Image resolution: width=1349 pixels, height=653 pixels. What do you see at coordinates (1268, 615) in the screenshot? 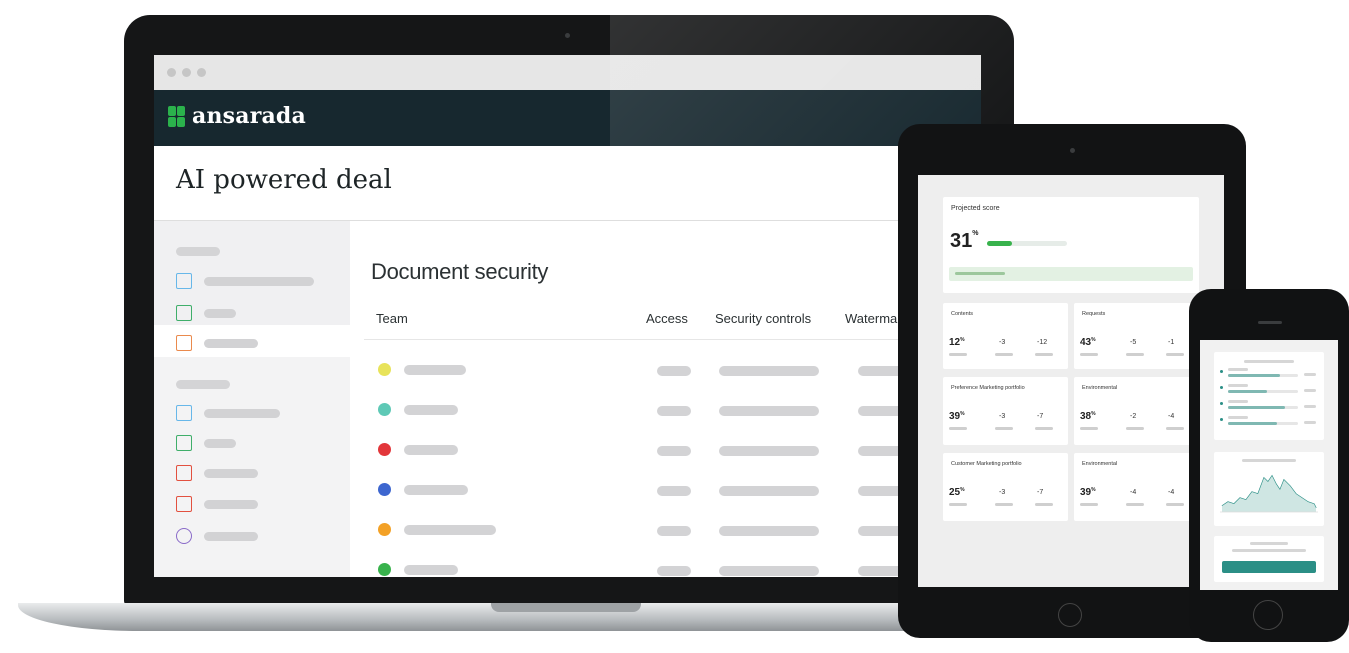
I see `phone-home-button` at bounding box center [1268, 615].